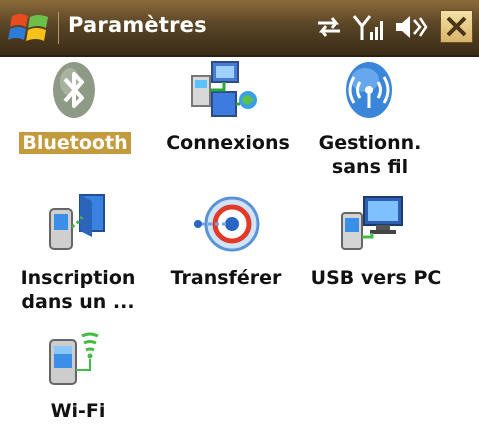 The width and height of the screenshot is (479, 426). What do you see at coordinates (78, 411) in the screenshot?
I see `item-label: Wi-Fi` at bounding box center [78, 411].